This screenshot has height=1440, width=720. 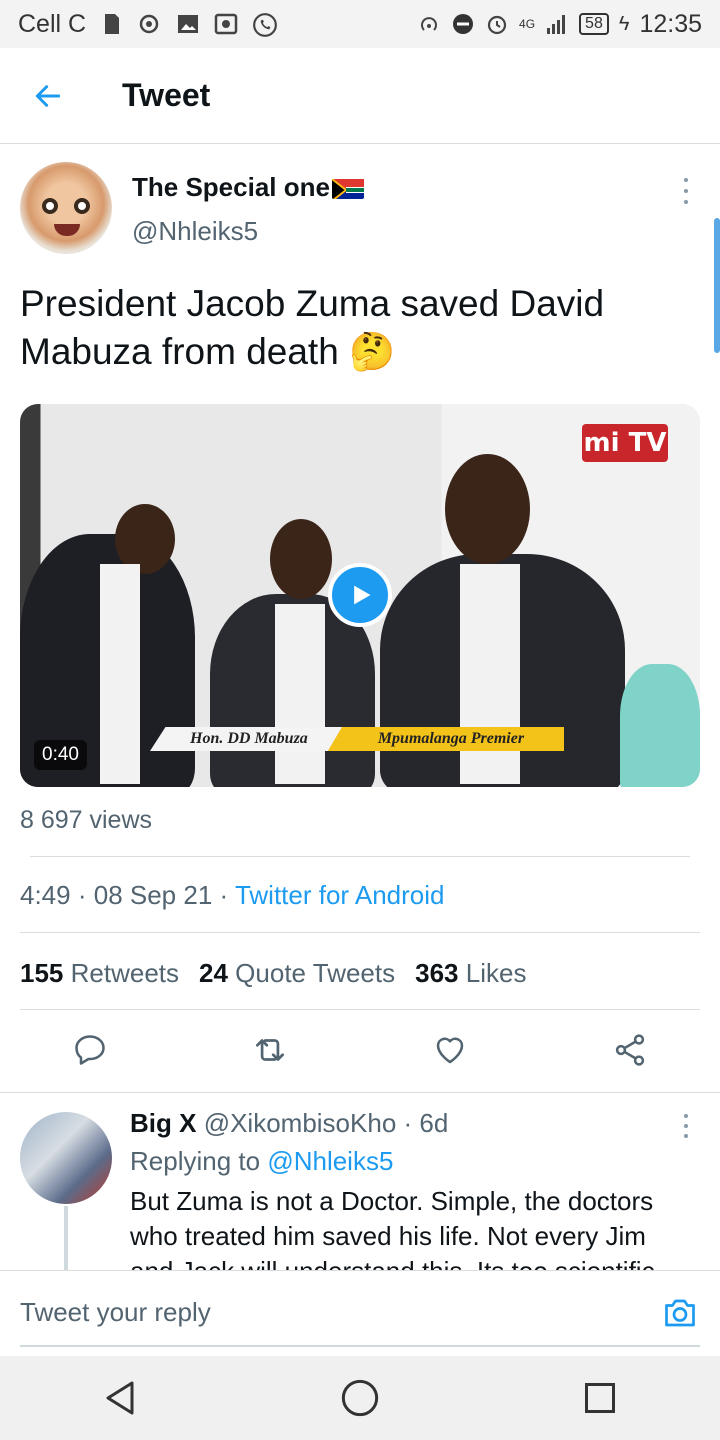 What do you see at coordinates (330, 1161) in the screenshot?
I see `replying-to-handle: @Nhleiks5` at bounding box center [330, 1161].